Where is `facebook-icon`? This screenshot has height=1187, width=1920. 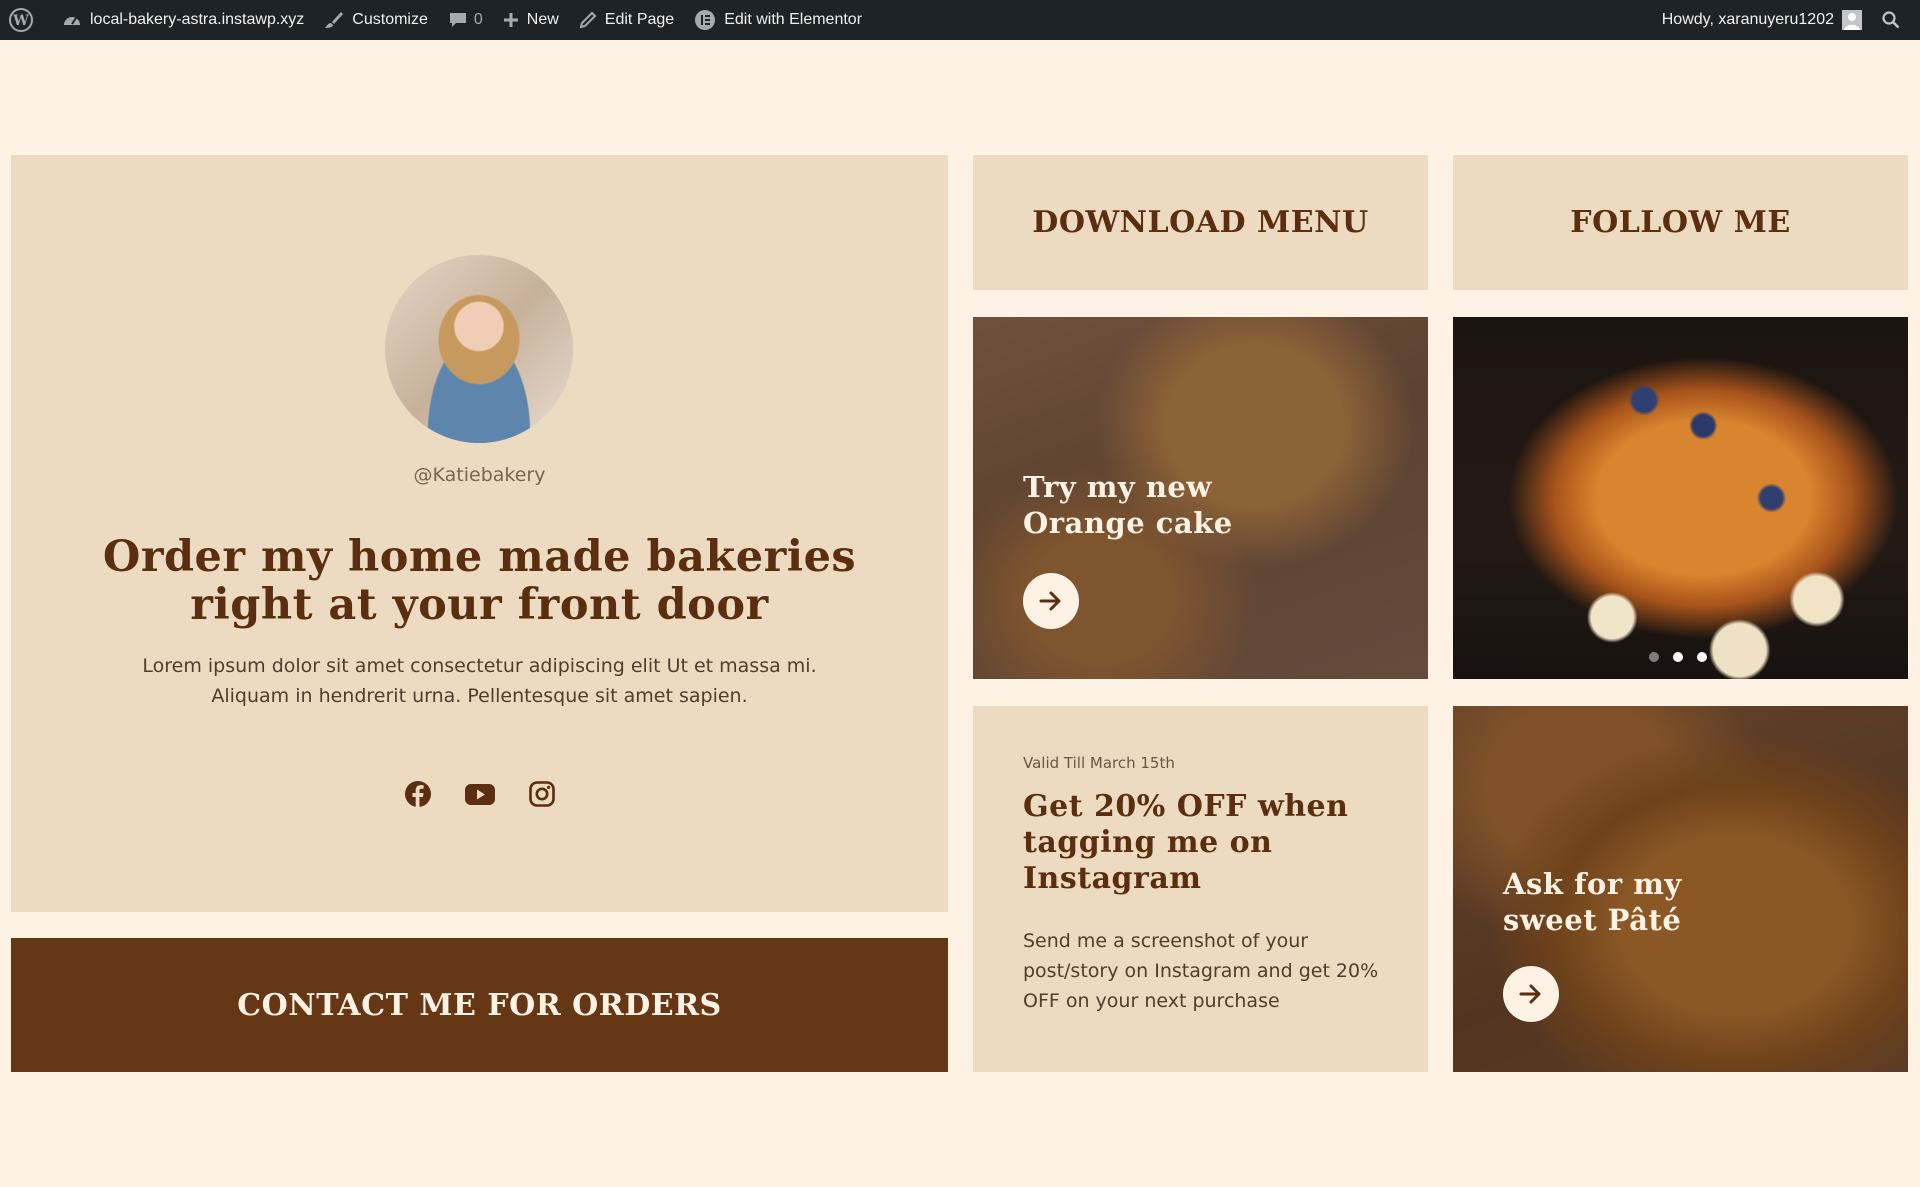
facebook-icon is located at coordinates (418, 794).